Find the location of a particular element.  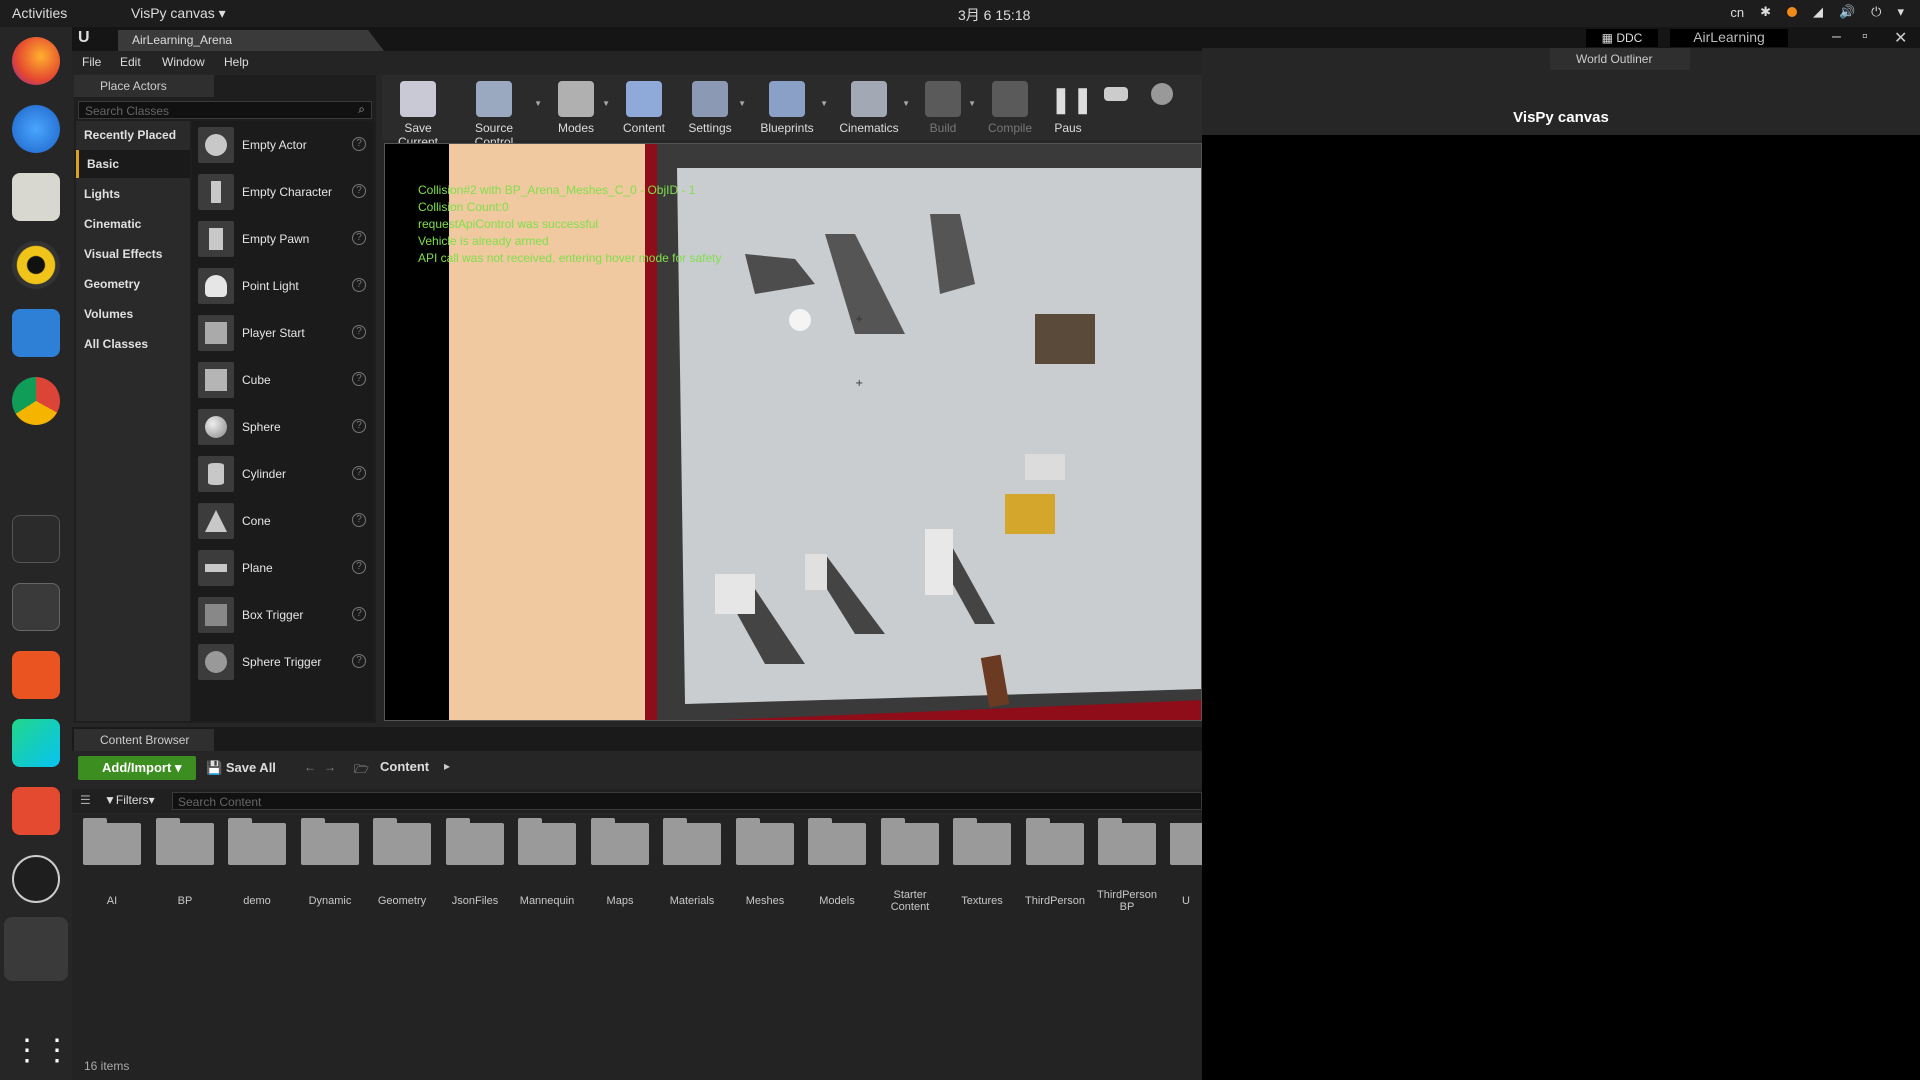

folder-item: Models is located at coordinates (837, 862).